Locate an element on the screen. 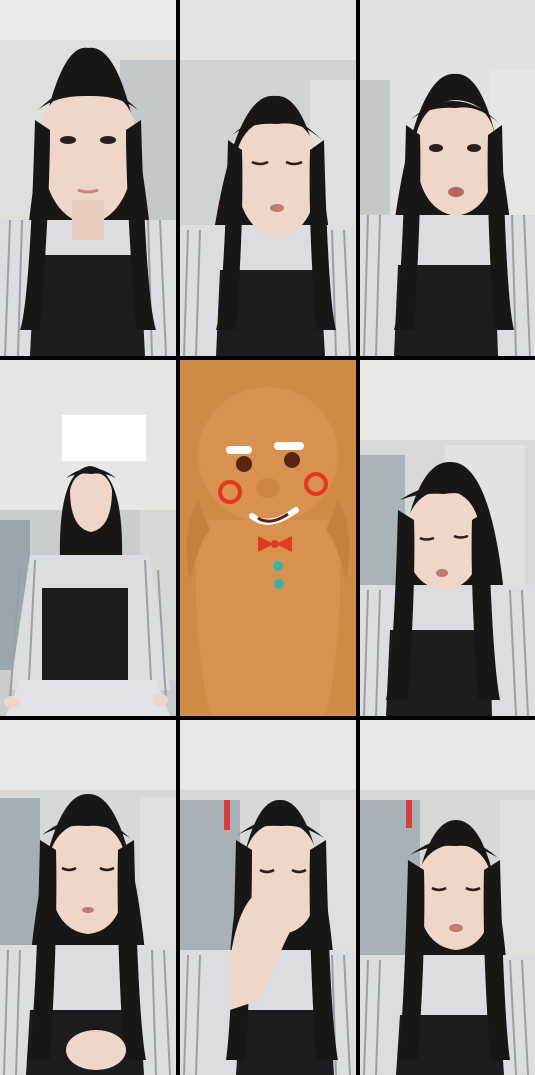 Image resolution: width=535 pixels, height=1075 pixels. portrait-front-neutral is located at coordinates (88, 178).